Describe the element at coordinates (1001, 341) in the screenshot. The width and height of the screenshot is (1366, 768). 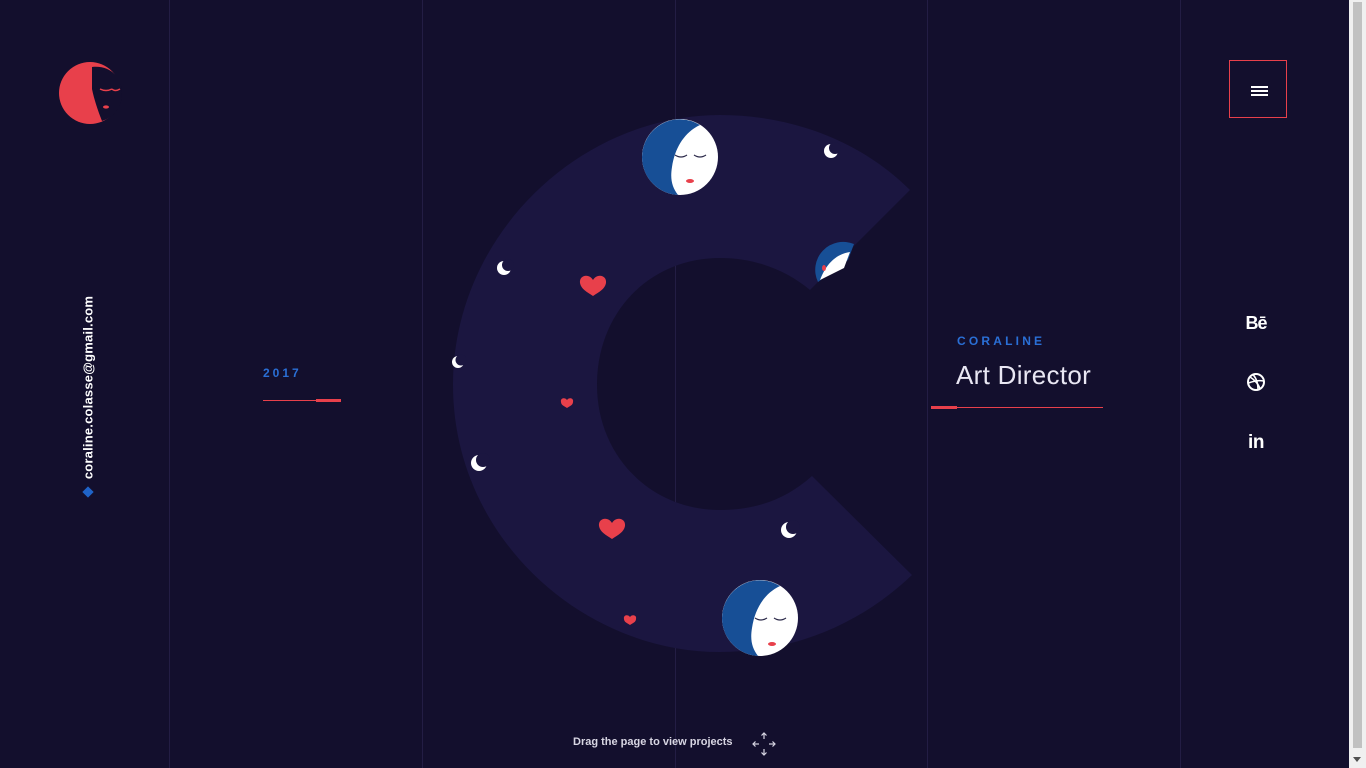
I see `hero-subtitle: CORALINE` at that location.